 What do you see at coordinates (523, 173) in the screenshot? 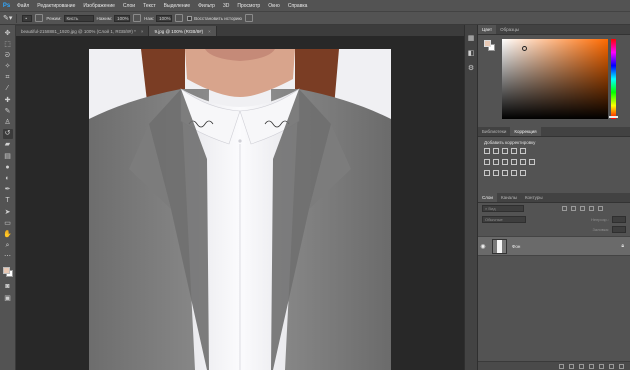
I see `selective-color-icon` at bounding box center [523, 173].